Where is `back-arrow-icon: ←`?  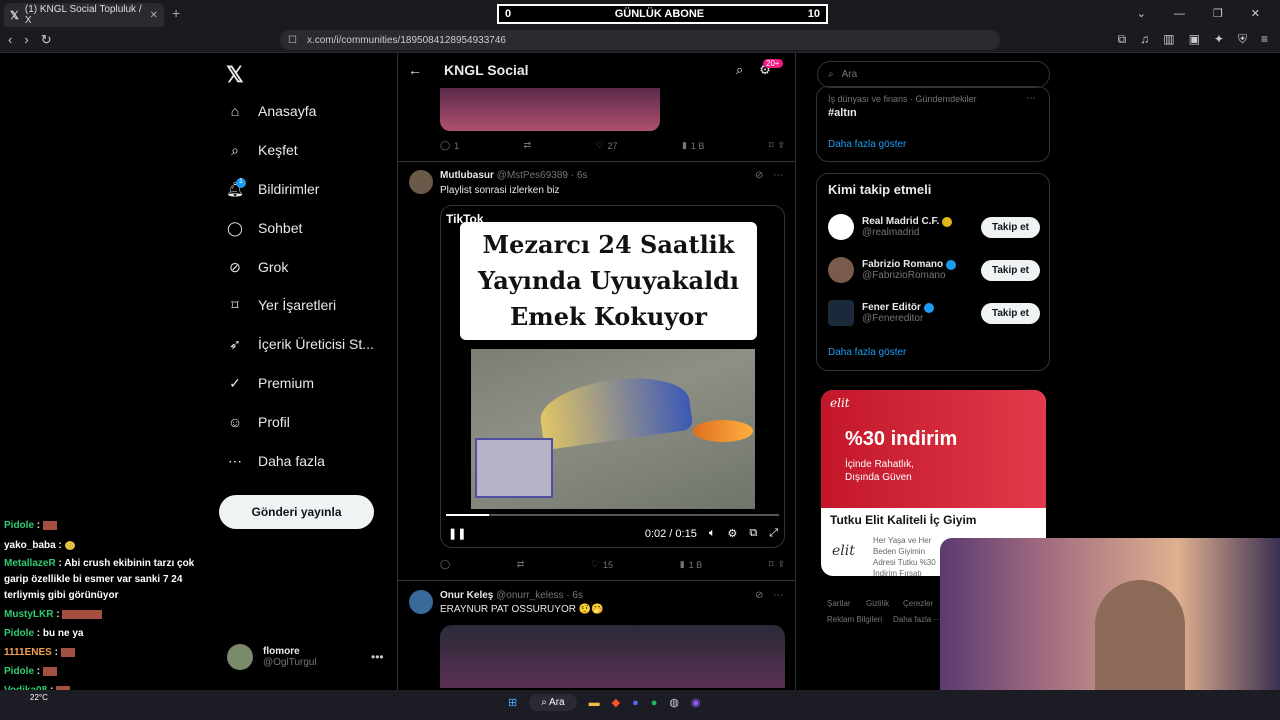 back-arrow-icon: ← is located at coordinates (415, 70).